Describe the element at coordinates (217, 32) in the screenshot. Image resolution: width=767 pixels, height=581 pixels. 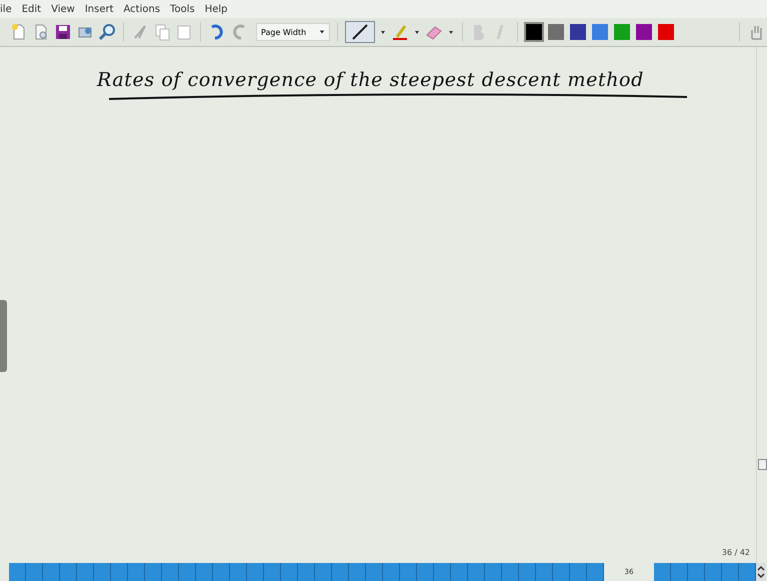
I see `undo-icon` at that location.